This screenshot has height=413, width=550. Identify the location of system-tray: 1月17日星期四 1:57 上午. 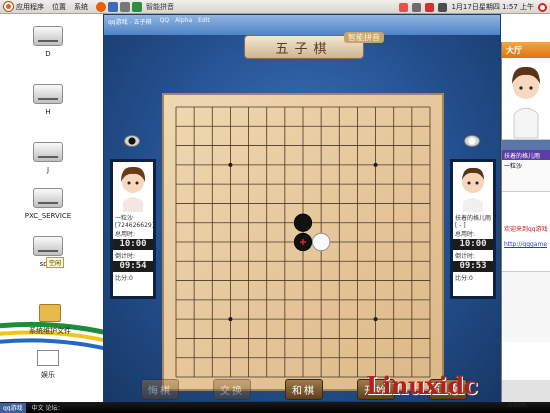
(473, 7).